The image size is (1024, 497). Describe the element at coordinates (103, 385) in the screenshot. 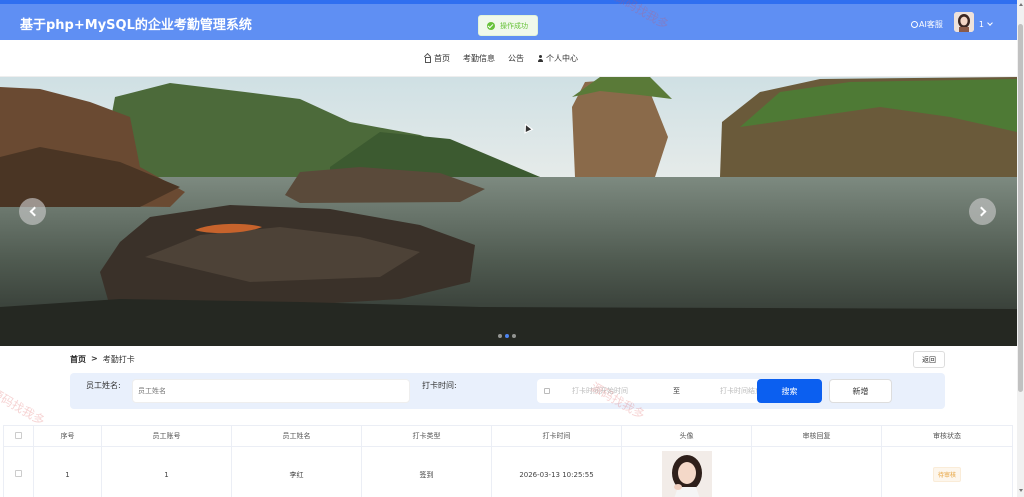

I see `employee-name-label: 员工姓名:` at that location.